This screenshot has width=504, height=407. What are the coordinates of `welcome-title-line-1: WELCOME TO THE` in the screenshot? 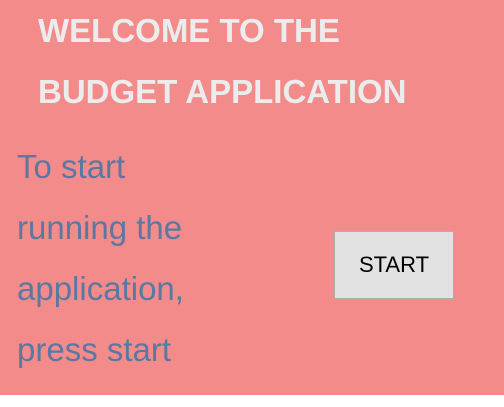 It's located at (189, 30).